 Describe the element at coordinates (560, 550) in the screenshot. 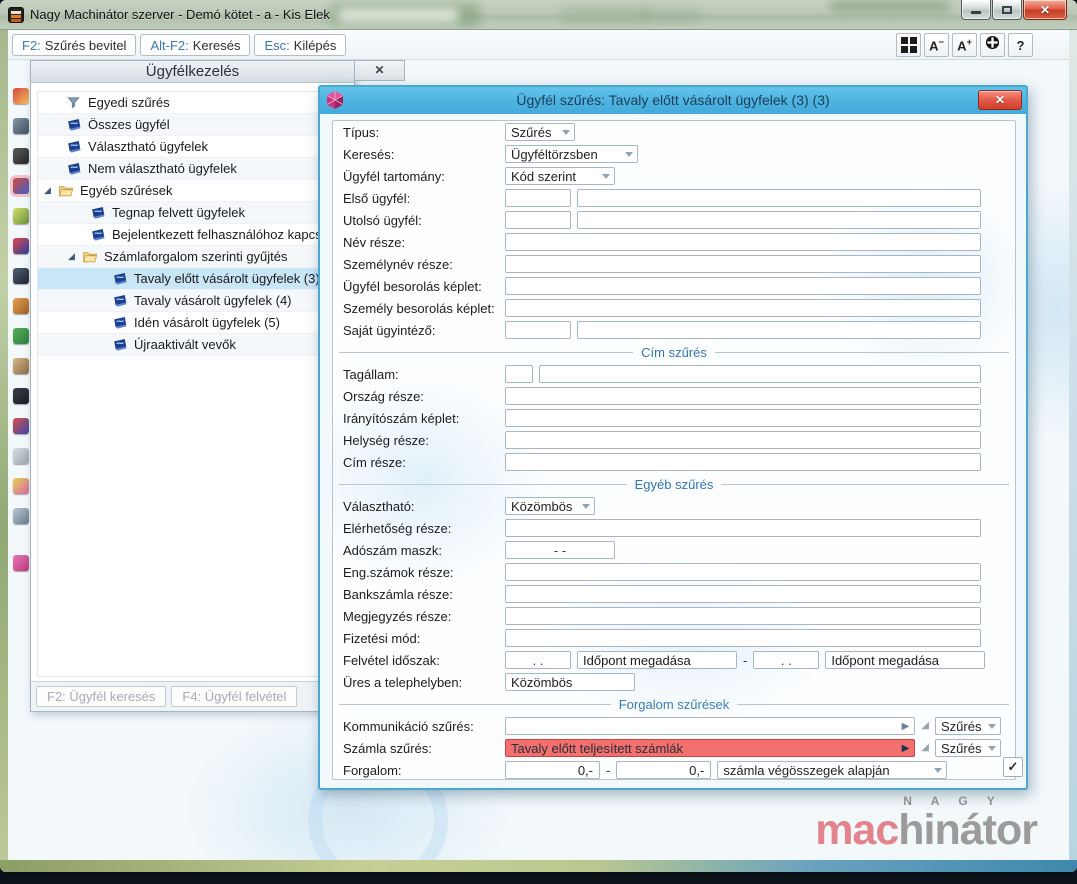

I see `text-input: - -` at that location.